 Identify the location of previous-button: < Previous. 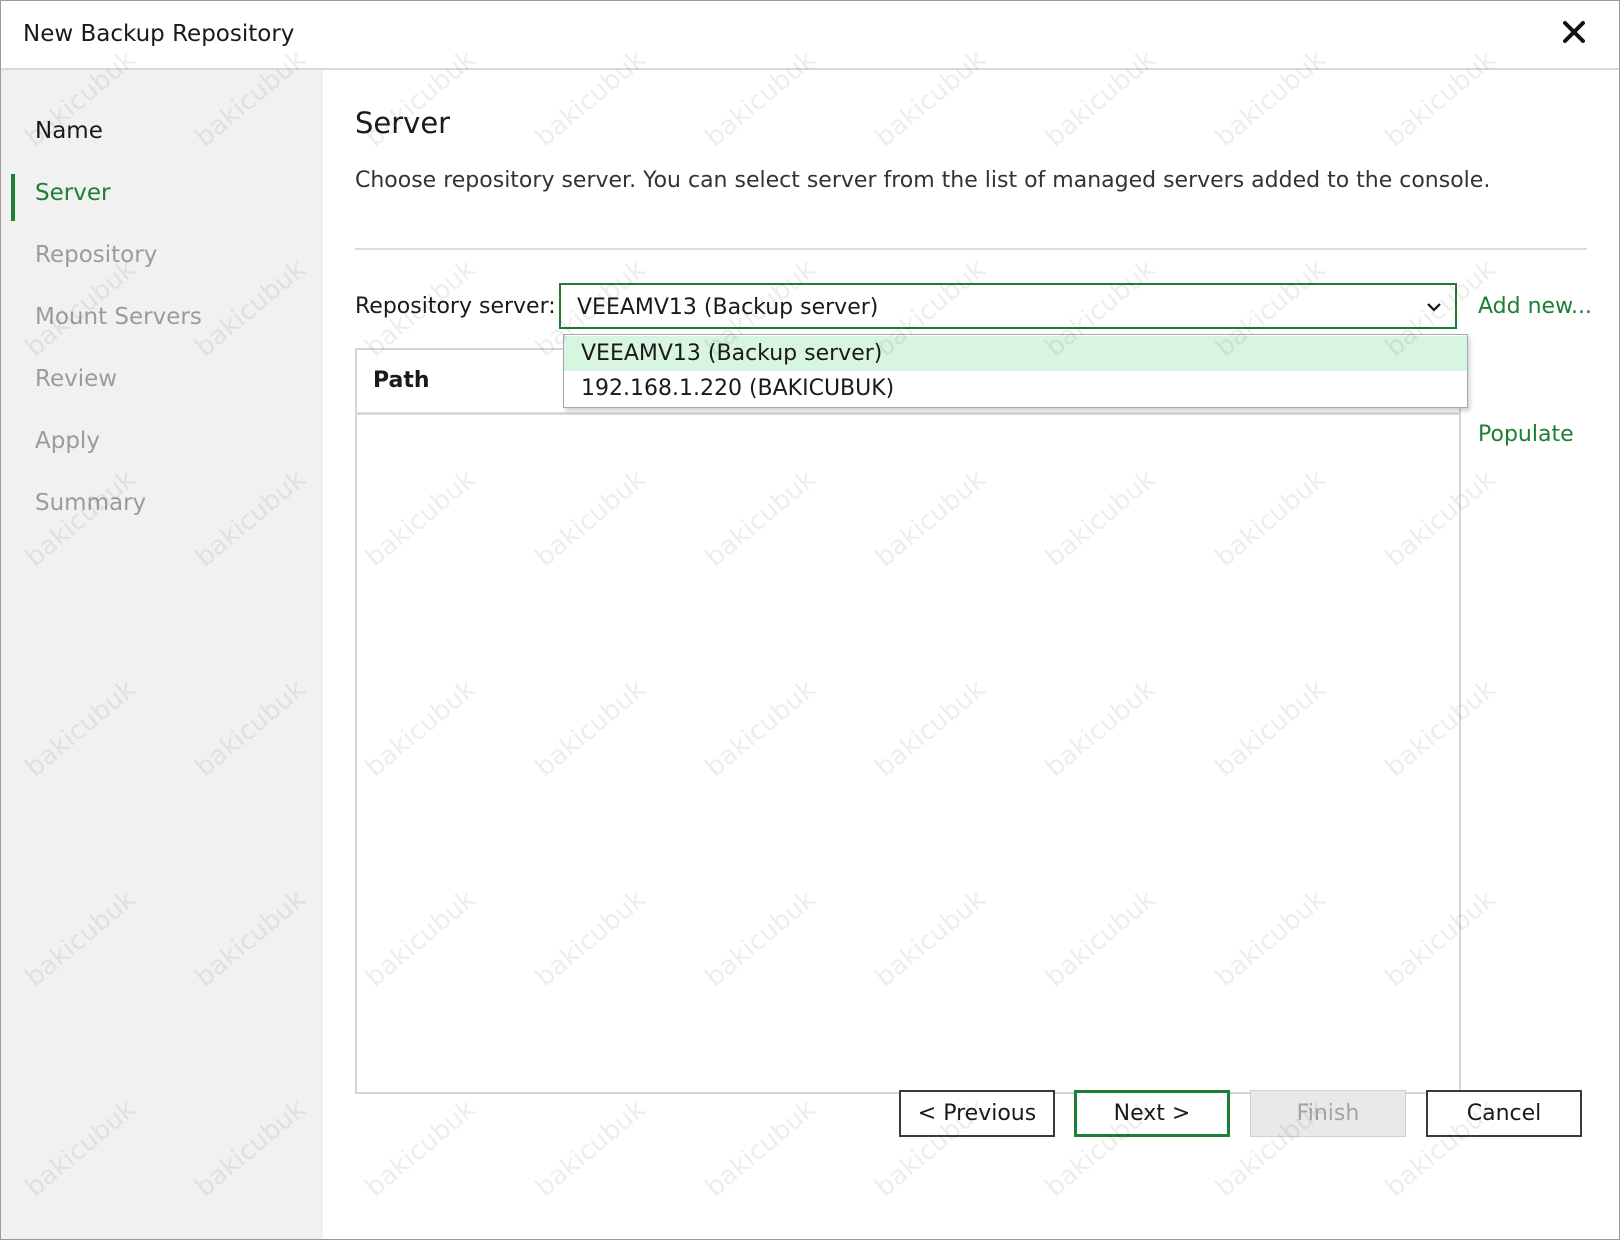
(977, 1113).